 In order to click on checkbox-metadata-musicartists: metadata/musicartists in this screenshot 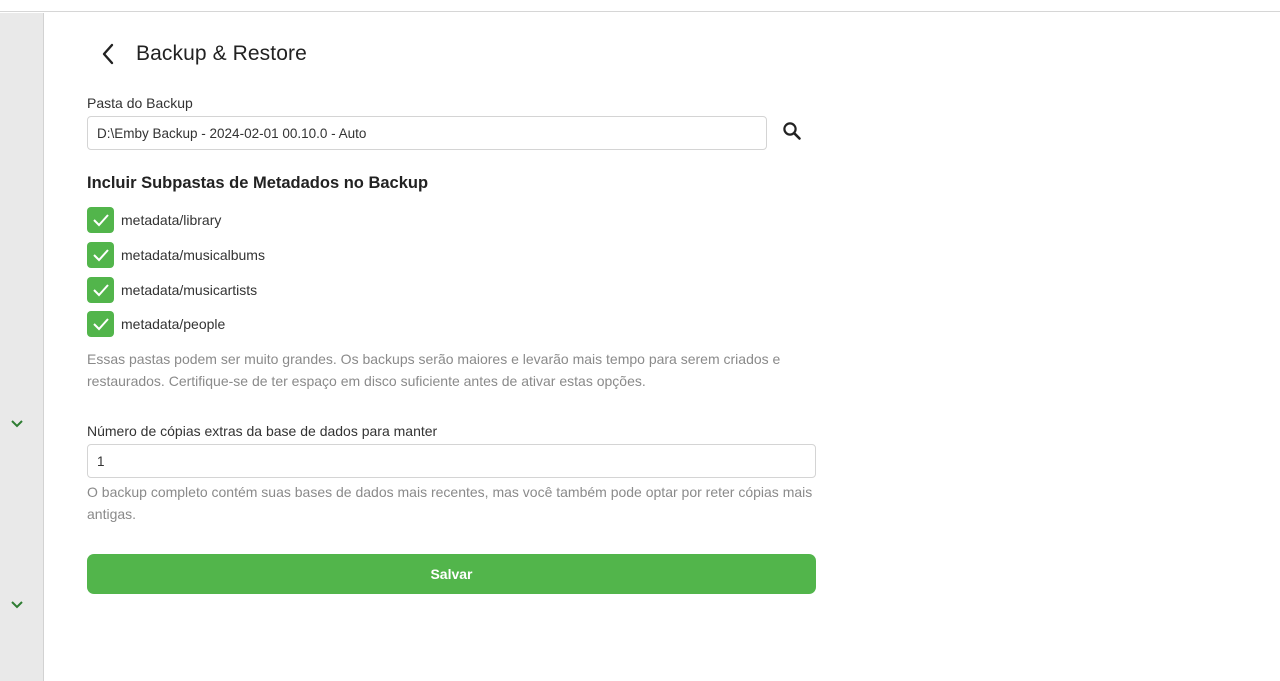, I will do `click(172, 290)`.